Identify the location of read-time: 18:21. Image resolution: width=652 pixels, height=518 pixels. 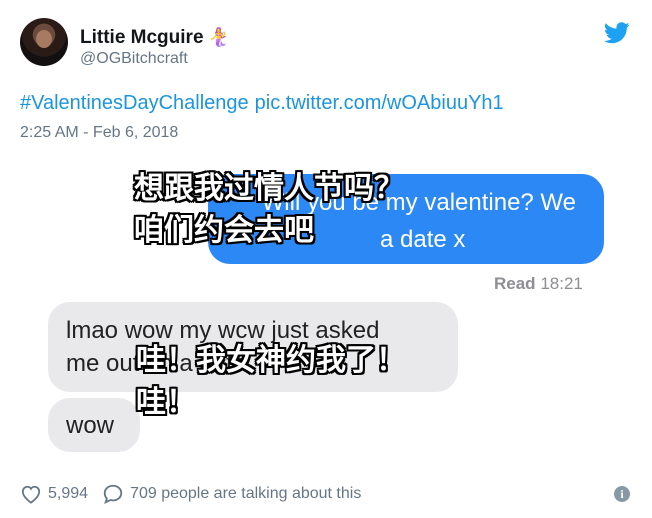
(561, 283).